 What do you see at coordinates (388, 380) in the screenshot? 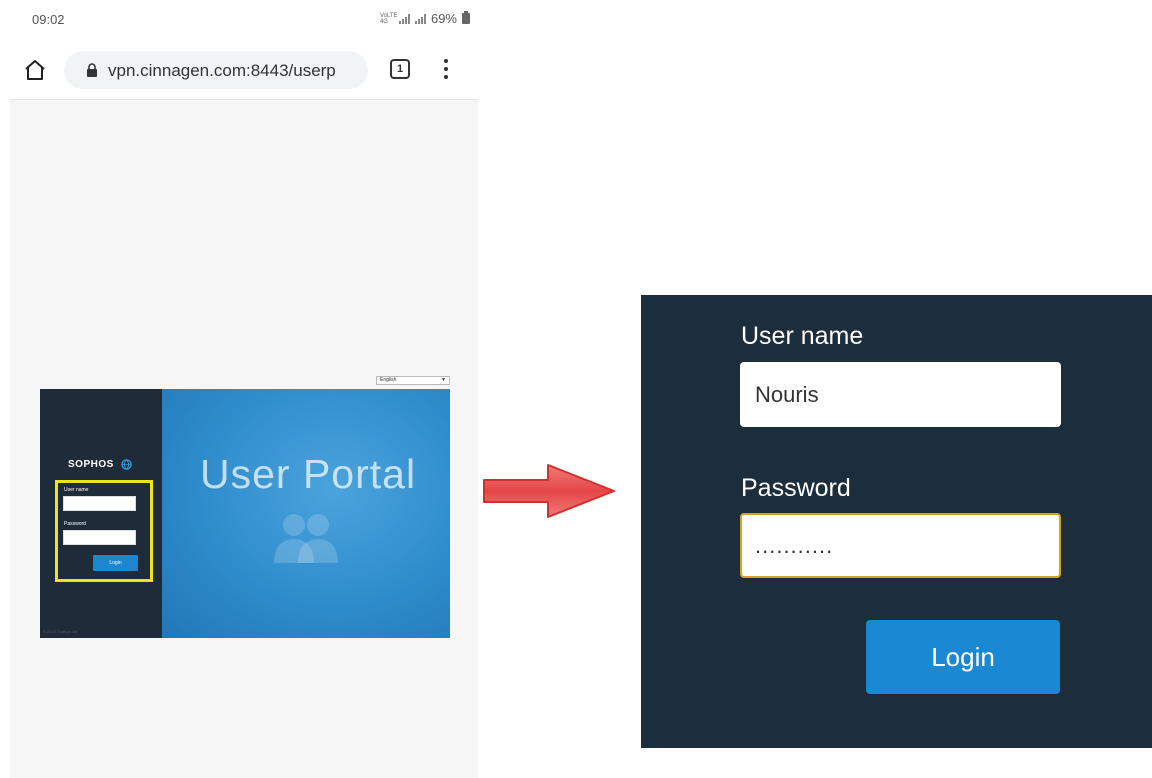
I see `language-value: English` at bounding box center [388, 380].